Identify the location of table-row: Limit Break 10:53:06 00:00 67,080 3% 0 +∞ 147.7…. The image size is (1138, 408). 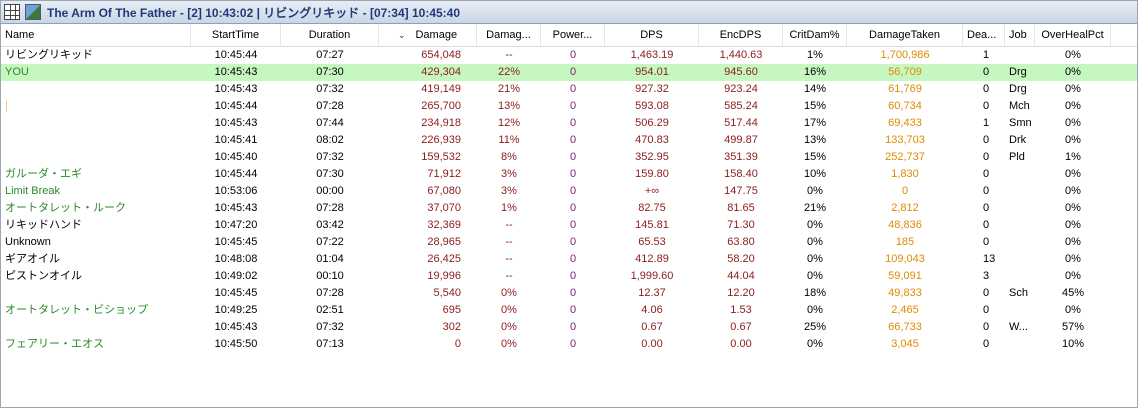
(569, 191).